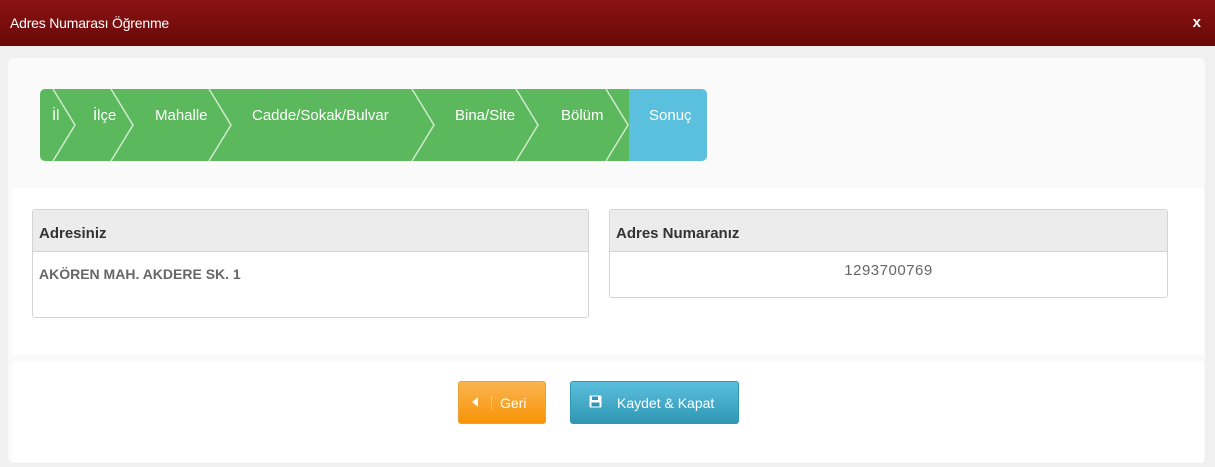 The height and width of the screenshot is (467, 1215). Describe the element at coordinates (888, 270) in the screenshot. I see `address-number-value: 1293700769` at that location.